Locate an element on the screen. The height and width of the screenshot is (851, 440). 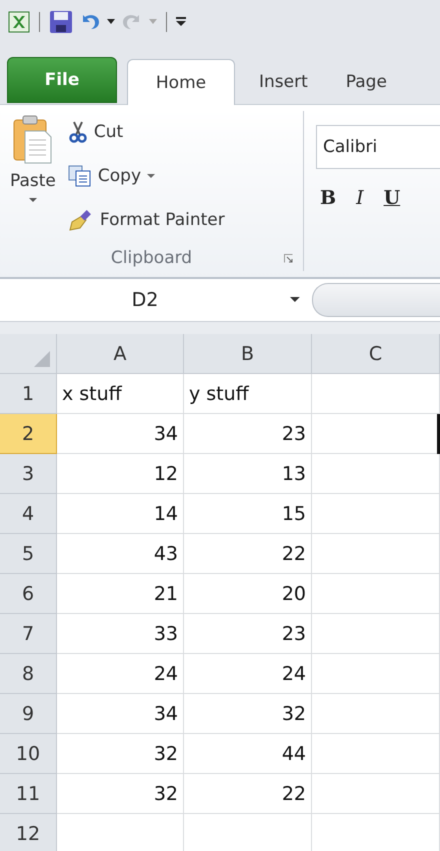
dialog-launcher-icon is located at coordinates (288, 258).